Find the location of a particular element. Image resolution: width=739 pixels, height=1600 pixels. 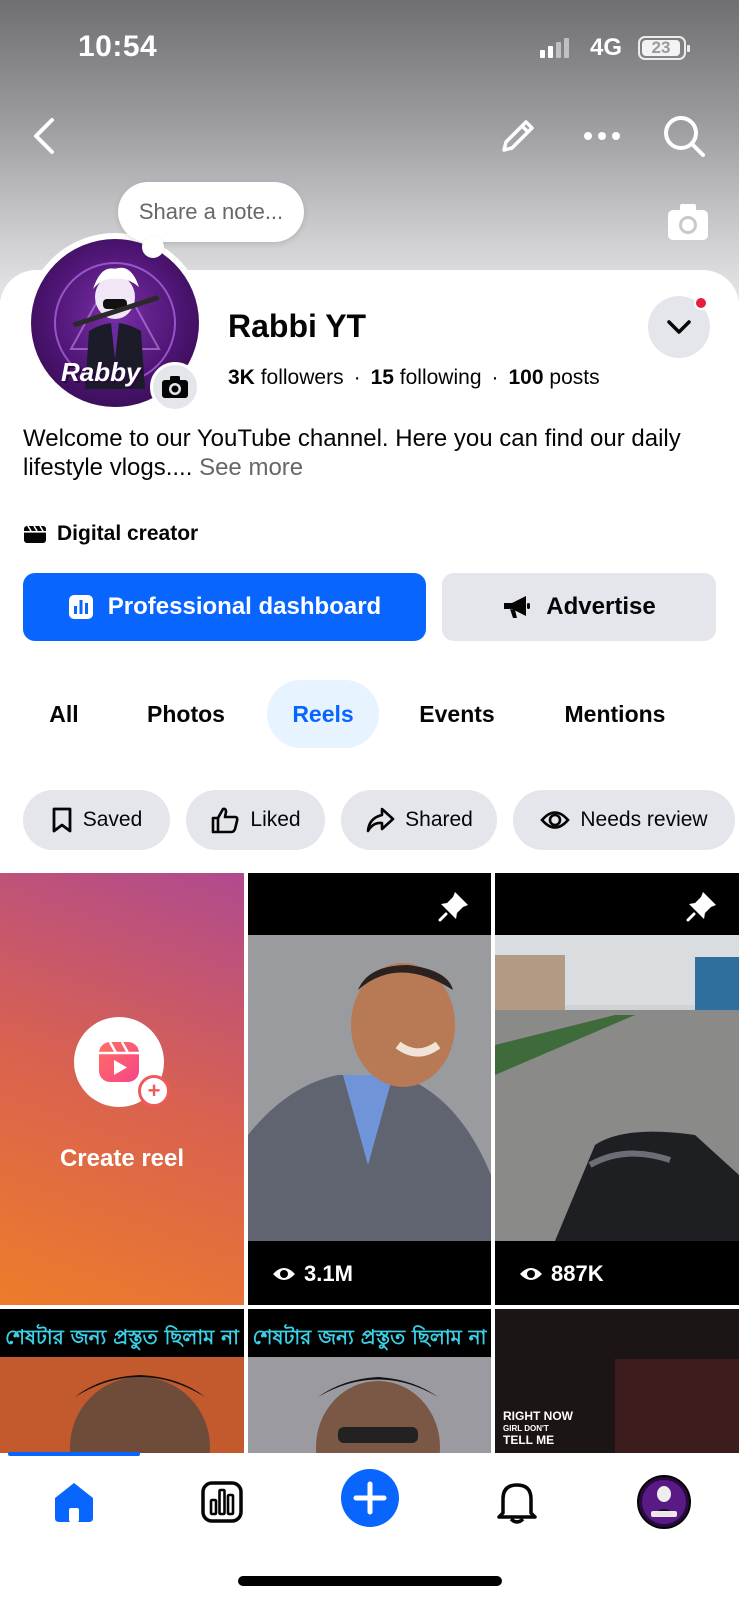

back-button is located at coordinates (44, 136).